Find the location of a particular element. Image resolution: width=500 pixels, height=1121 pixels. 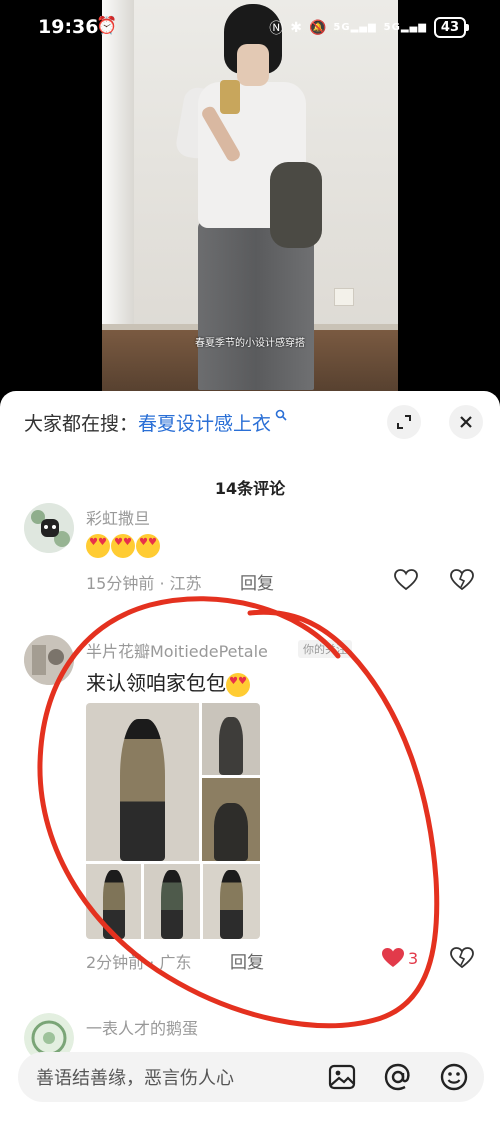

comment-time-location: 15分钟前 · 江苏 is located at coordinates (144, 583).